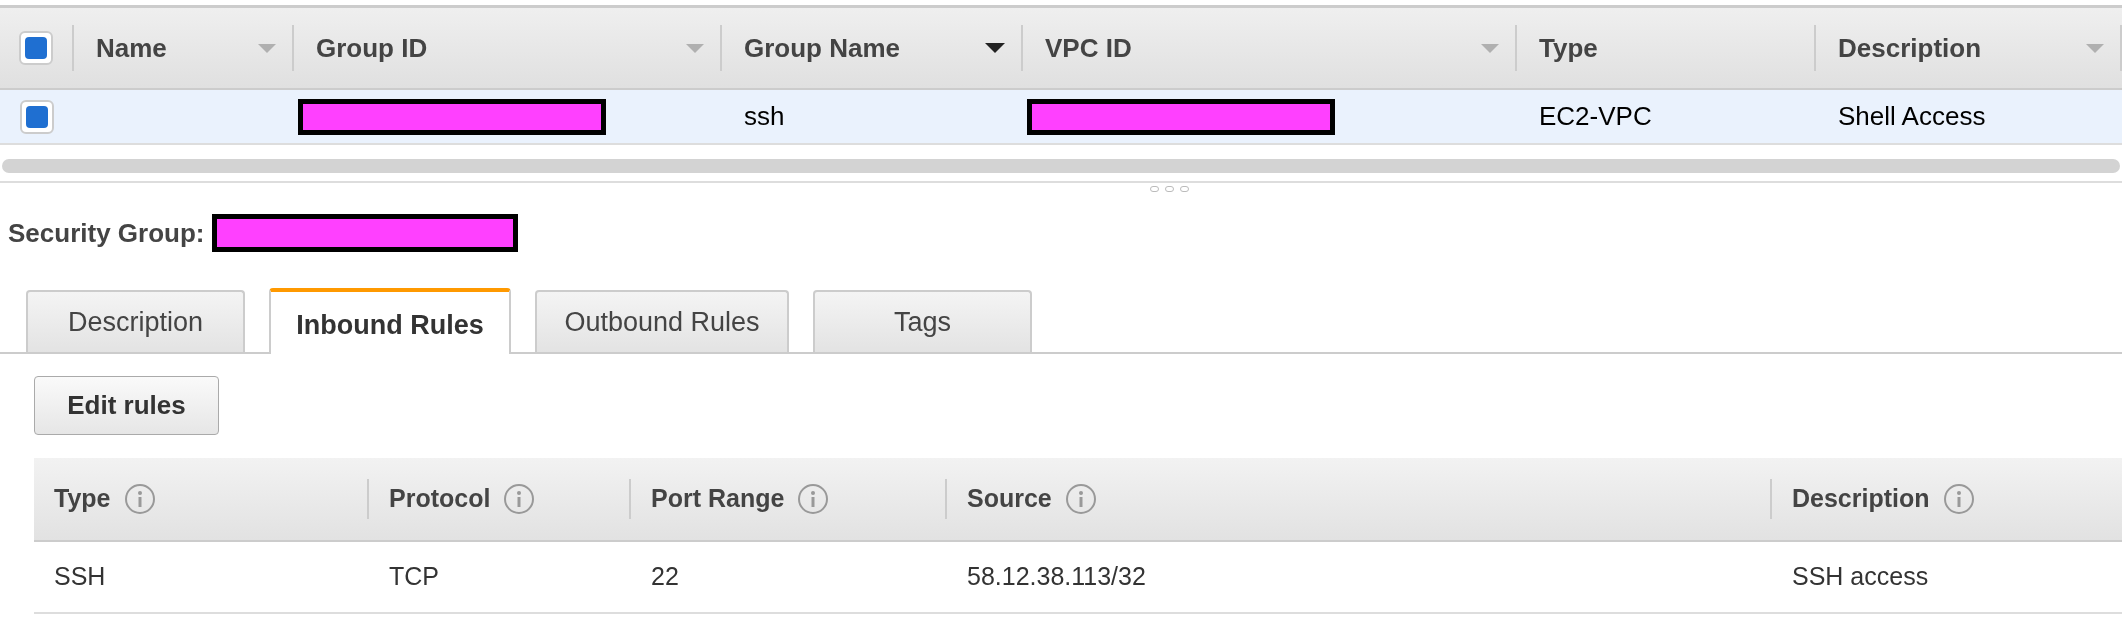 Image resolution: width=2122 pixels, height=638 pixels. I want to click on scrollbar, so click(1061, 166).